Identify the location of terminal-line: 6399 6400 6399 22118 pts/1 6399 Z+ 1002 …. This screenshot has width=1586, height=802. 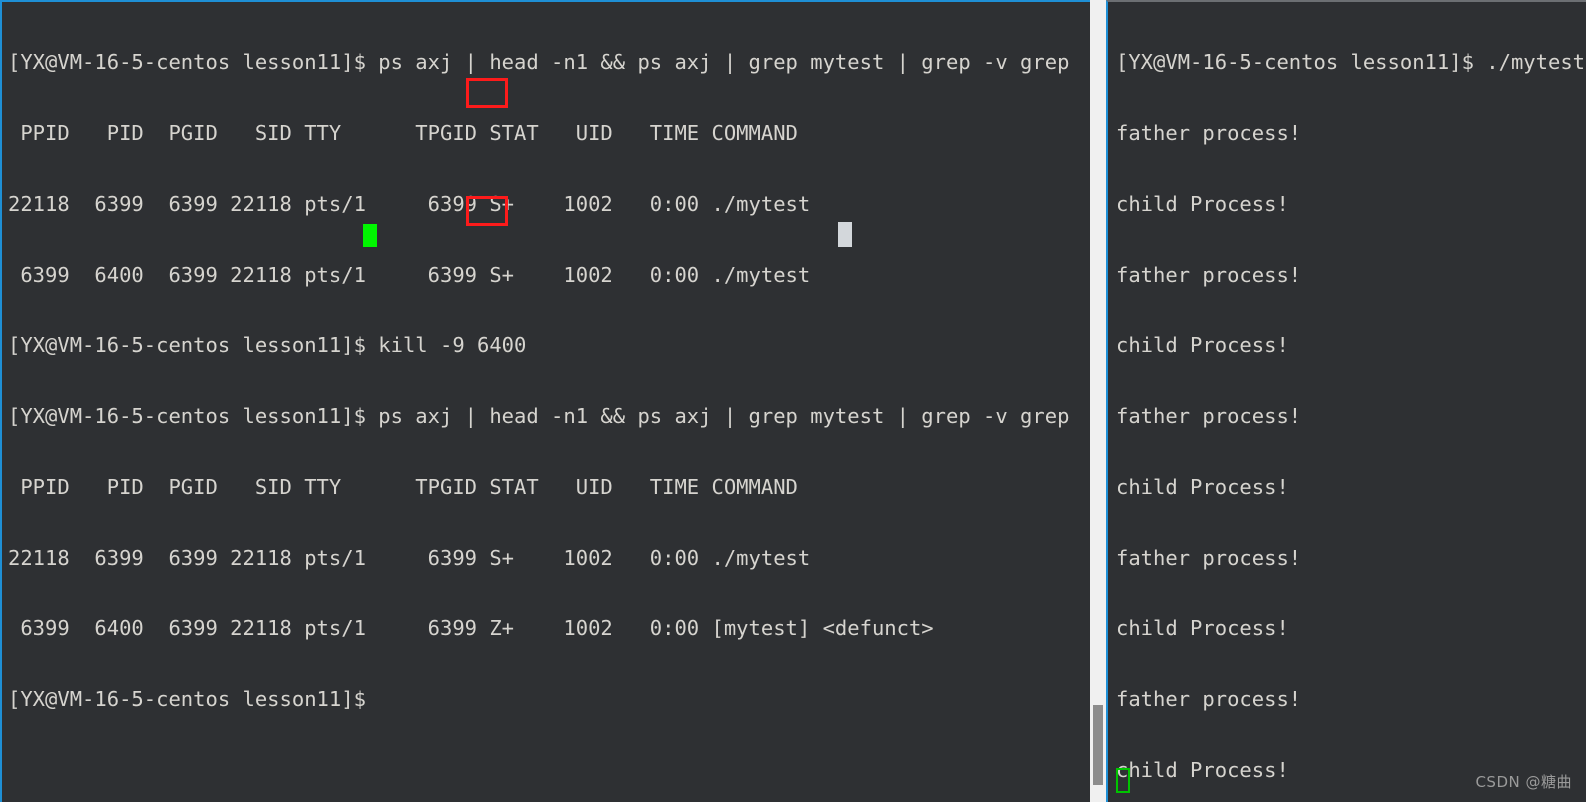
(471, 628).